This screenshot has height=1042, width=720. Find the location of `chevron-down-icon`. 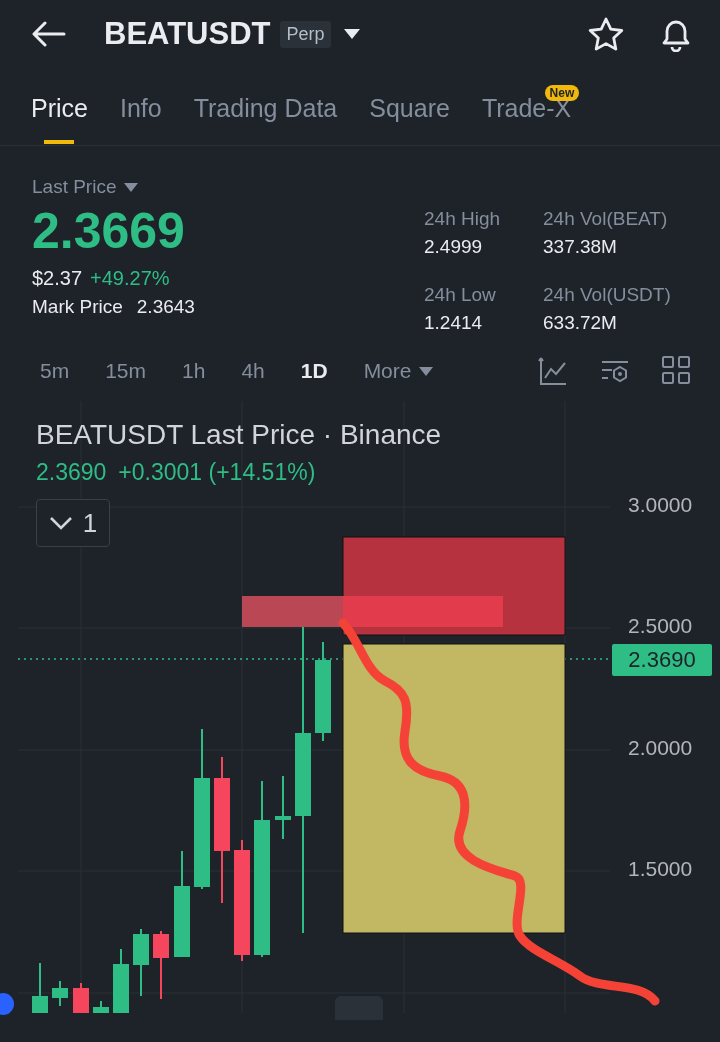

chevron-down-icon is located at coordinates (60, 523).